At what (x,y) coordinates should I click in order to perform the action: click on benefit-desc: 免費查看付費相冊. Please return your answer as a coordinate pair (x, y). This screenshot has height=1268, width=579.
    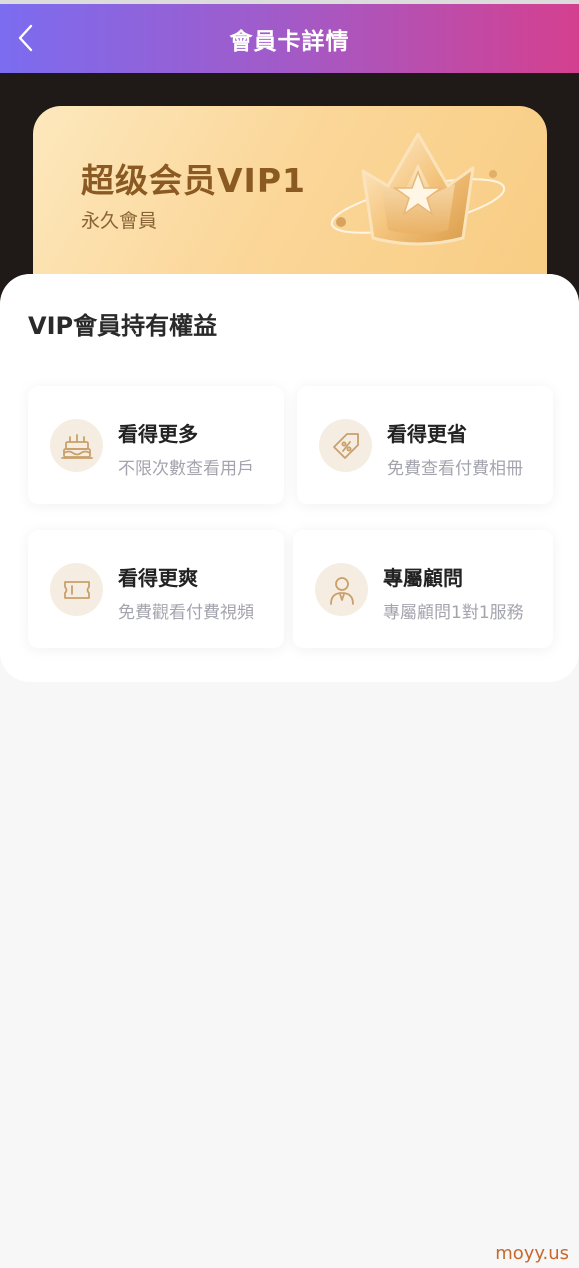
    Looking at the image, I should click on (455, 469).